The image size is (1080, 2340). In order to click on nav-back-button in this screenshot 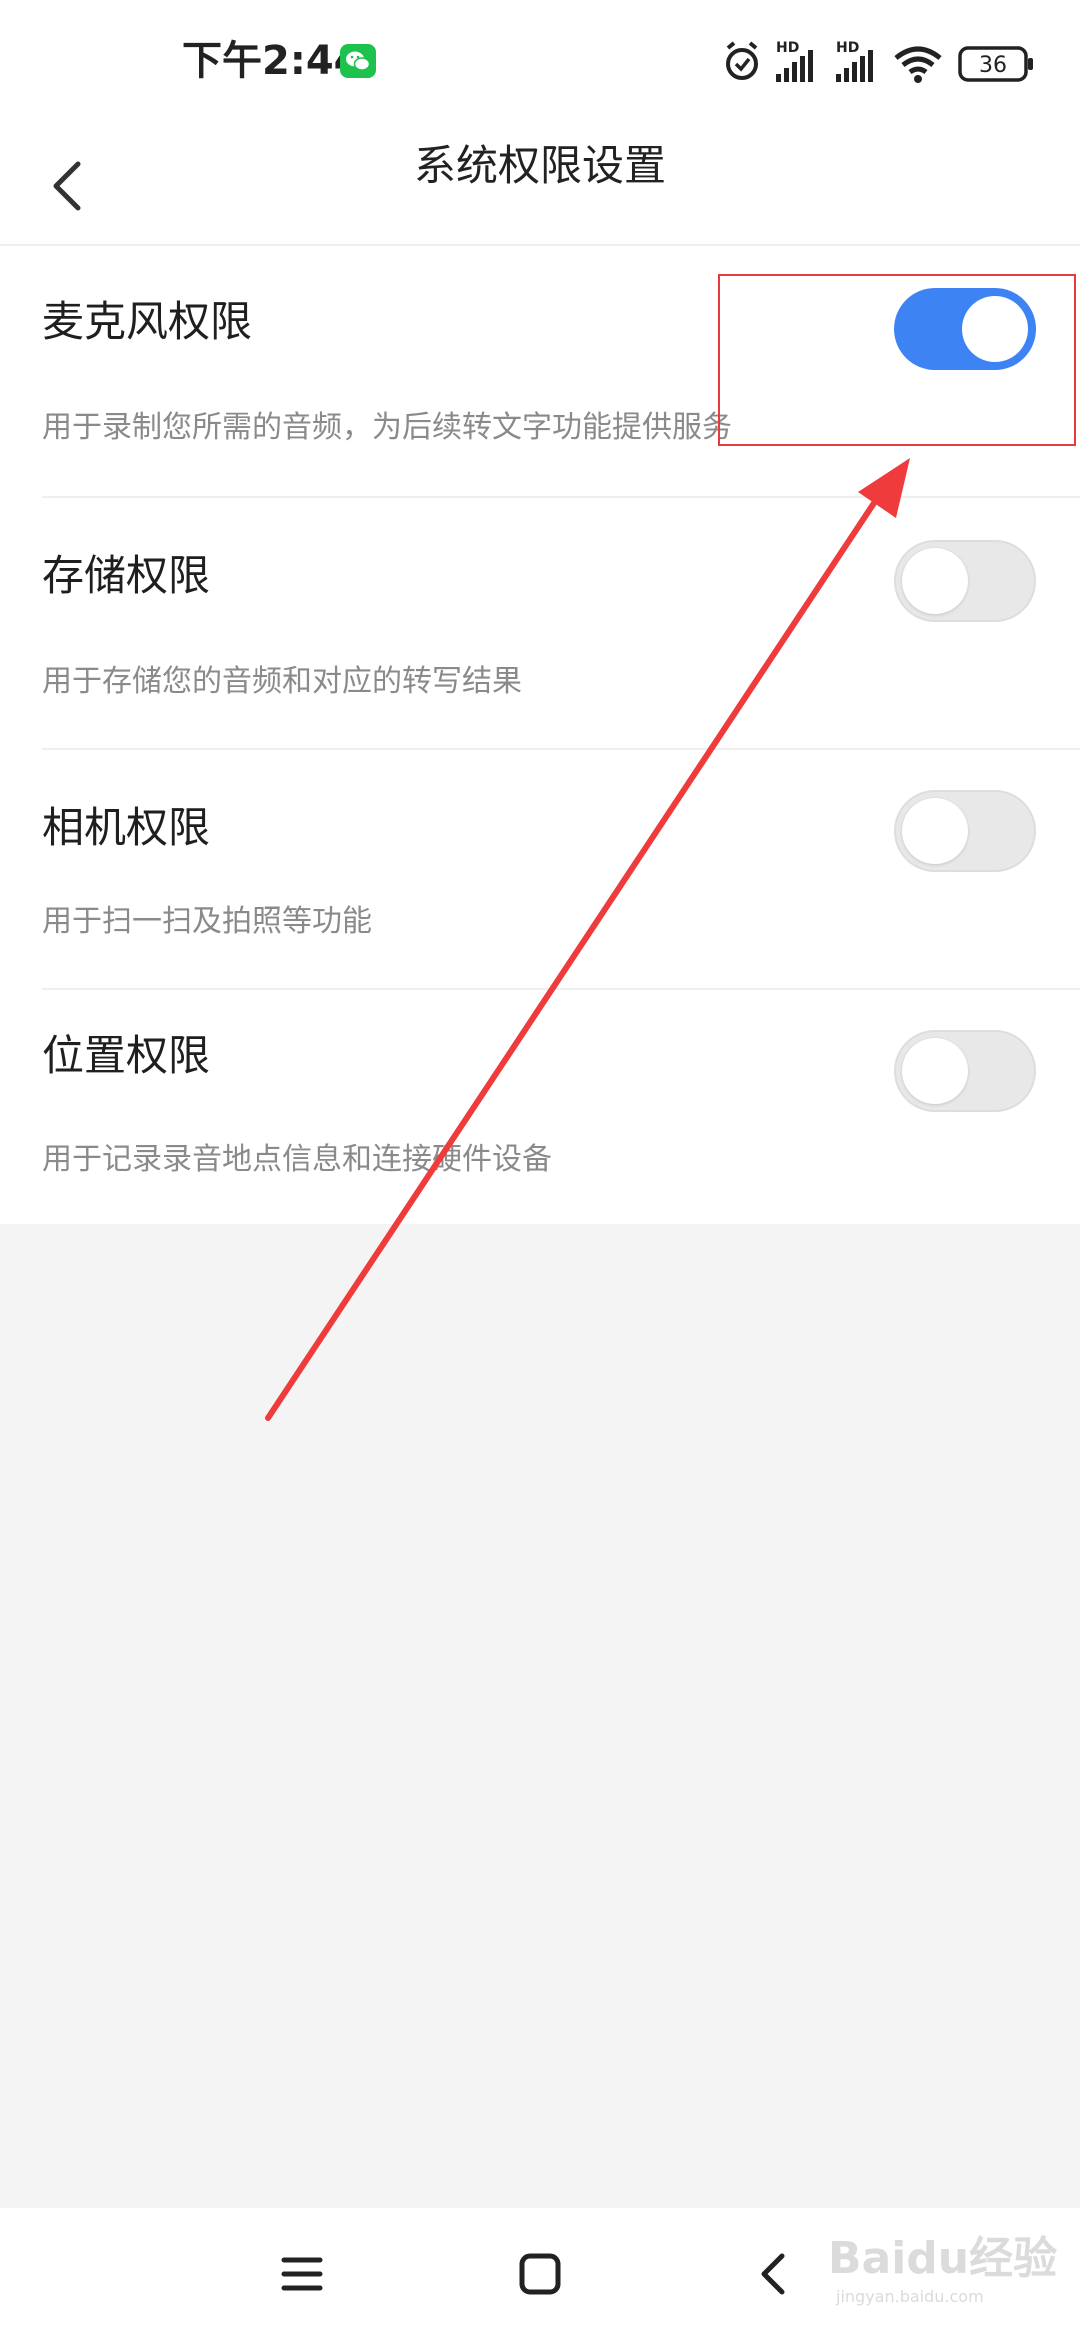, I will do `click(776, 2274)`.